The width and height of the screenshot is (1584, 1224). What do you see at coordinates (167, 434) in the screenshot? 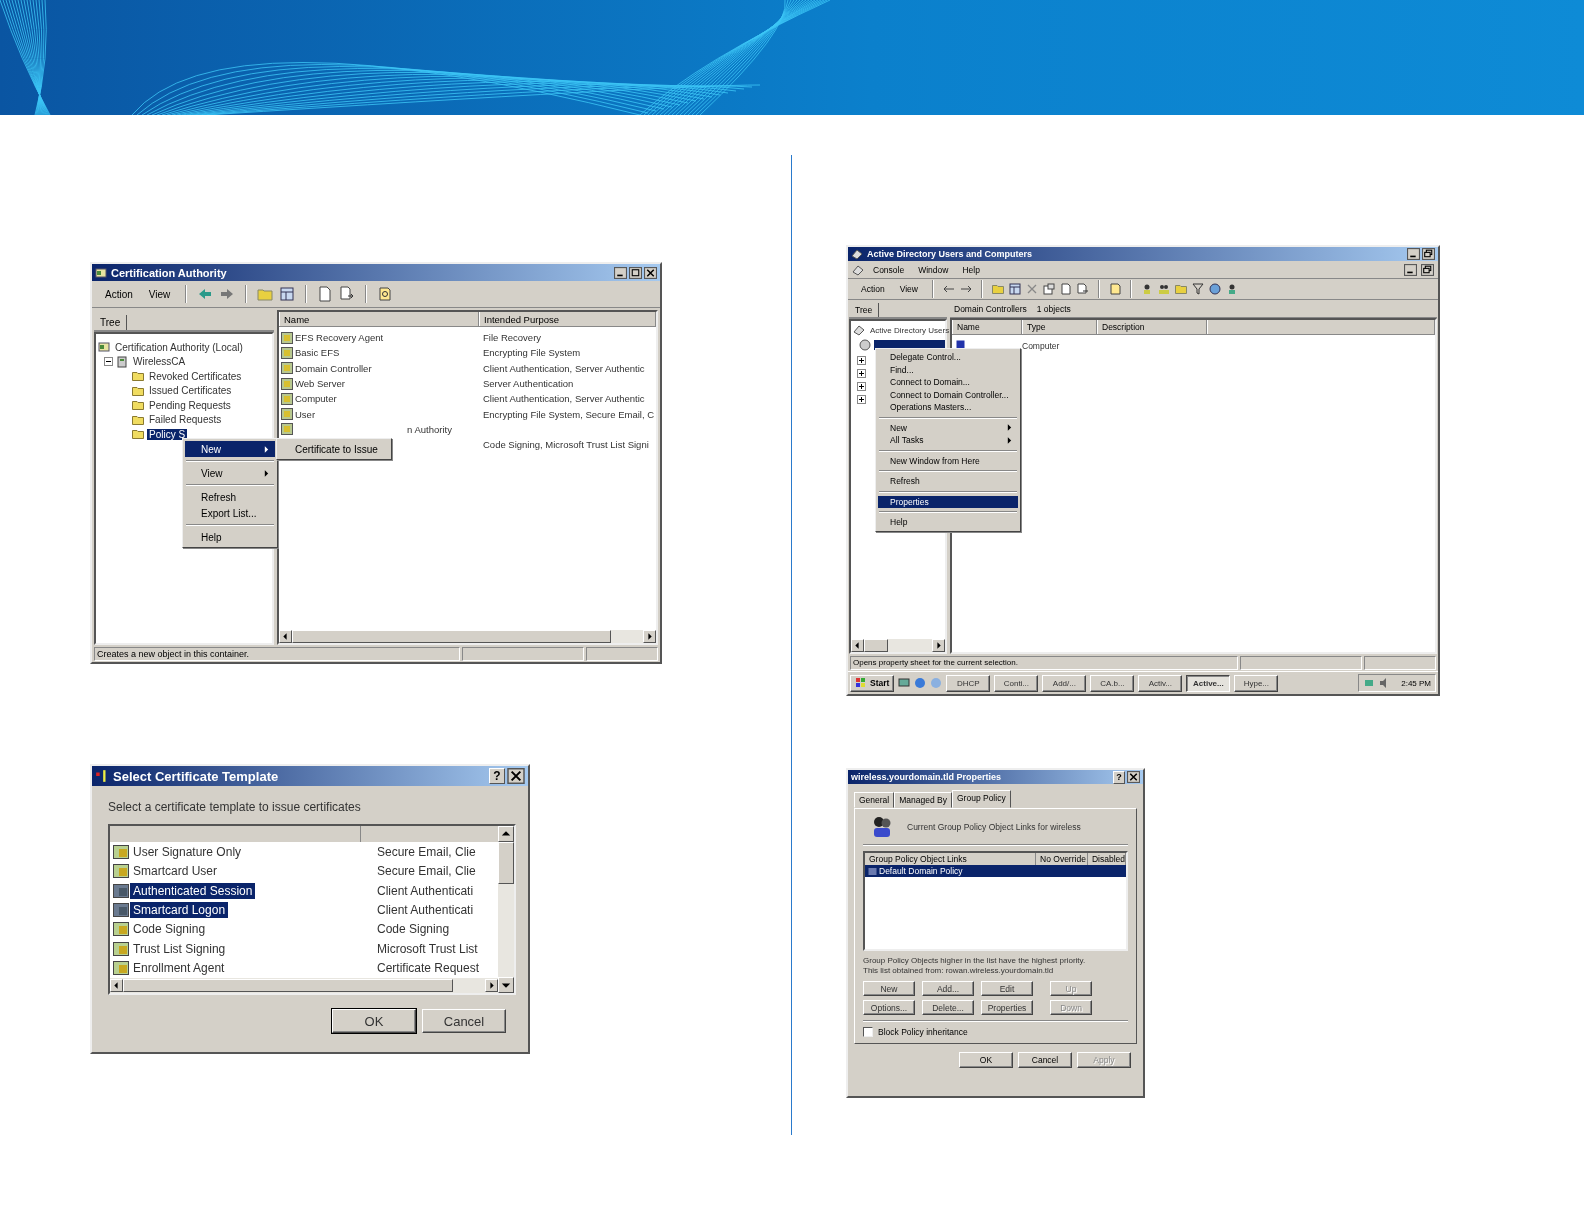
I see `tree-item: Policy S` at bounding box center [167, 434].